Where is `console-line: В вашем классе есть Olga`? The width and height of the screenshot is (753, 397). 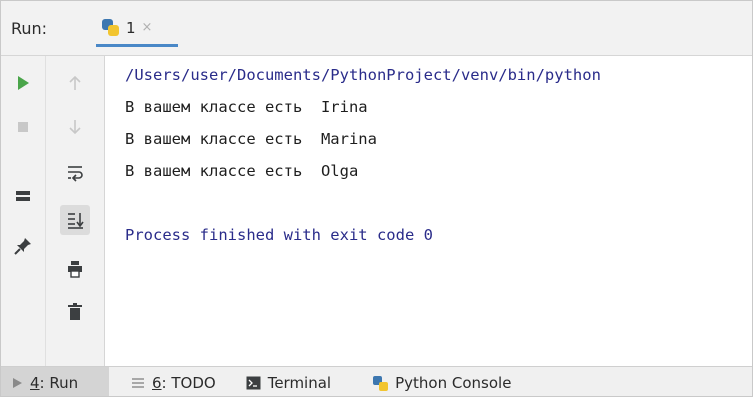
console-line: В вашем классе есть Olga is located at coordinates (242, 171).